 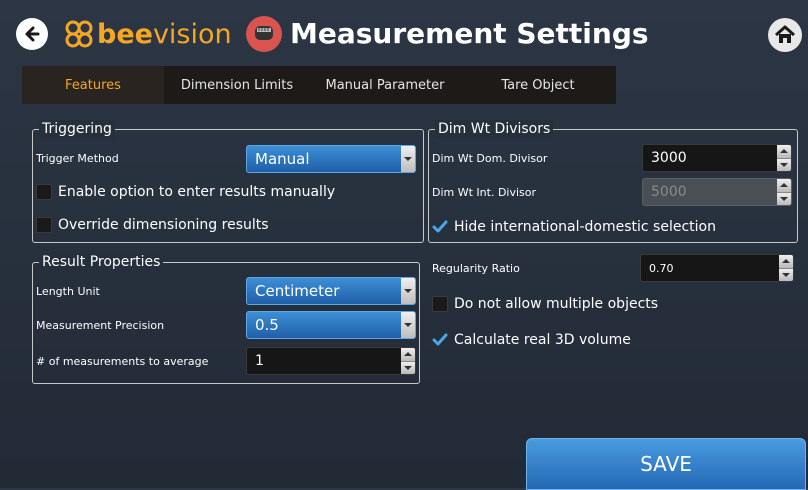 I want to click on logo-vision-text: vision, so click(x=192, y=34).